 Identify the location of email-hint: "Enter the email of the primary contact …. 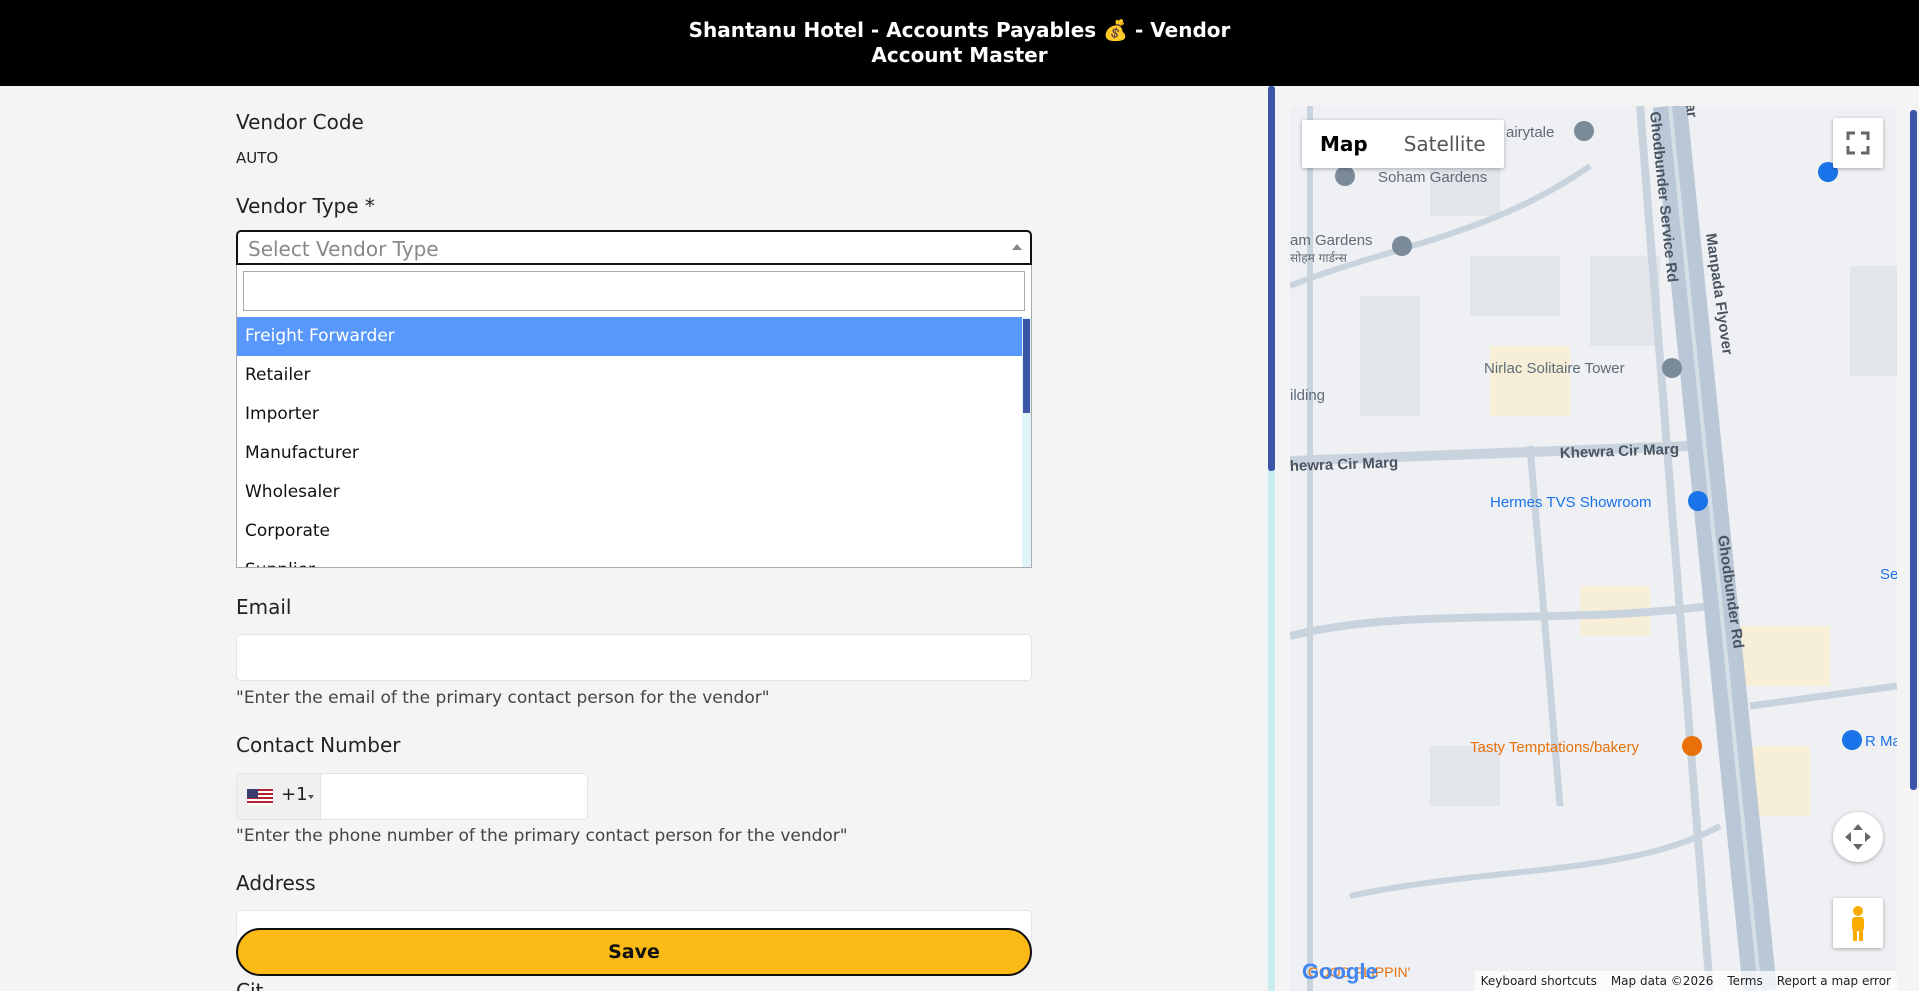
(503, 698).